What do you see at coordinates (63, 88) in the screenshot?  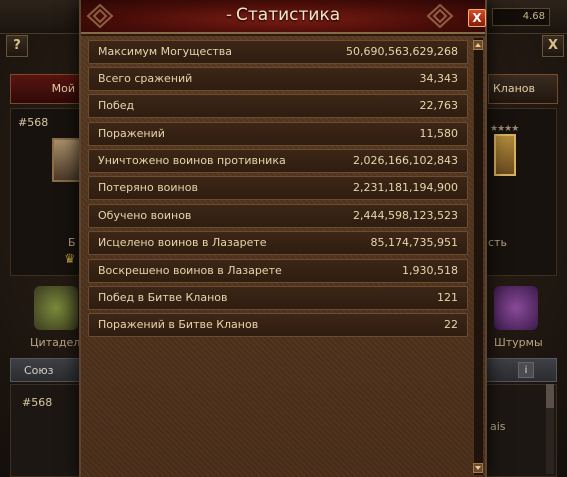 I see `tab-my-label: Мой` at bounding box center [63, 88].